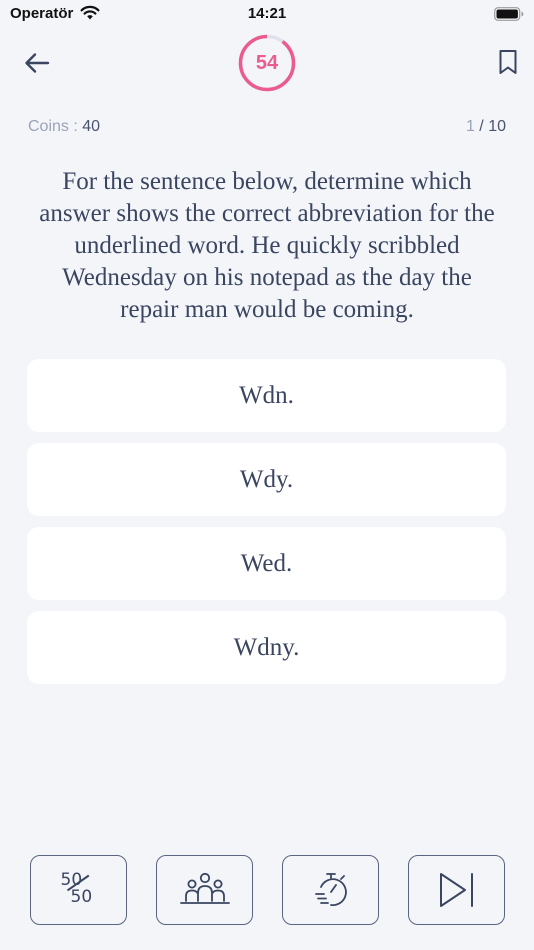 The image size is (534, 950). What do you see at coordinates (81, 897) in the screenshot?
I see `fifty-bottom: 50` at bounding box center [81, 897].